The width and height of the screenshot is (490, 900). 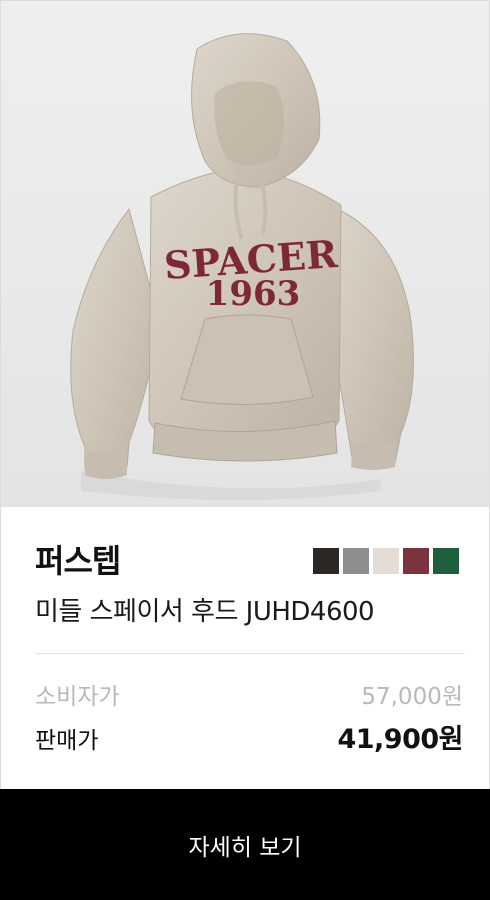 I want to click on product-name: 미들 스페이서 후드 JUHD4600, so click(x=205, y=612).